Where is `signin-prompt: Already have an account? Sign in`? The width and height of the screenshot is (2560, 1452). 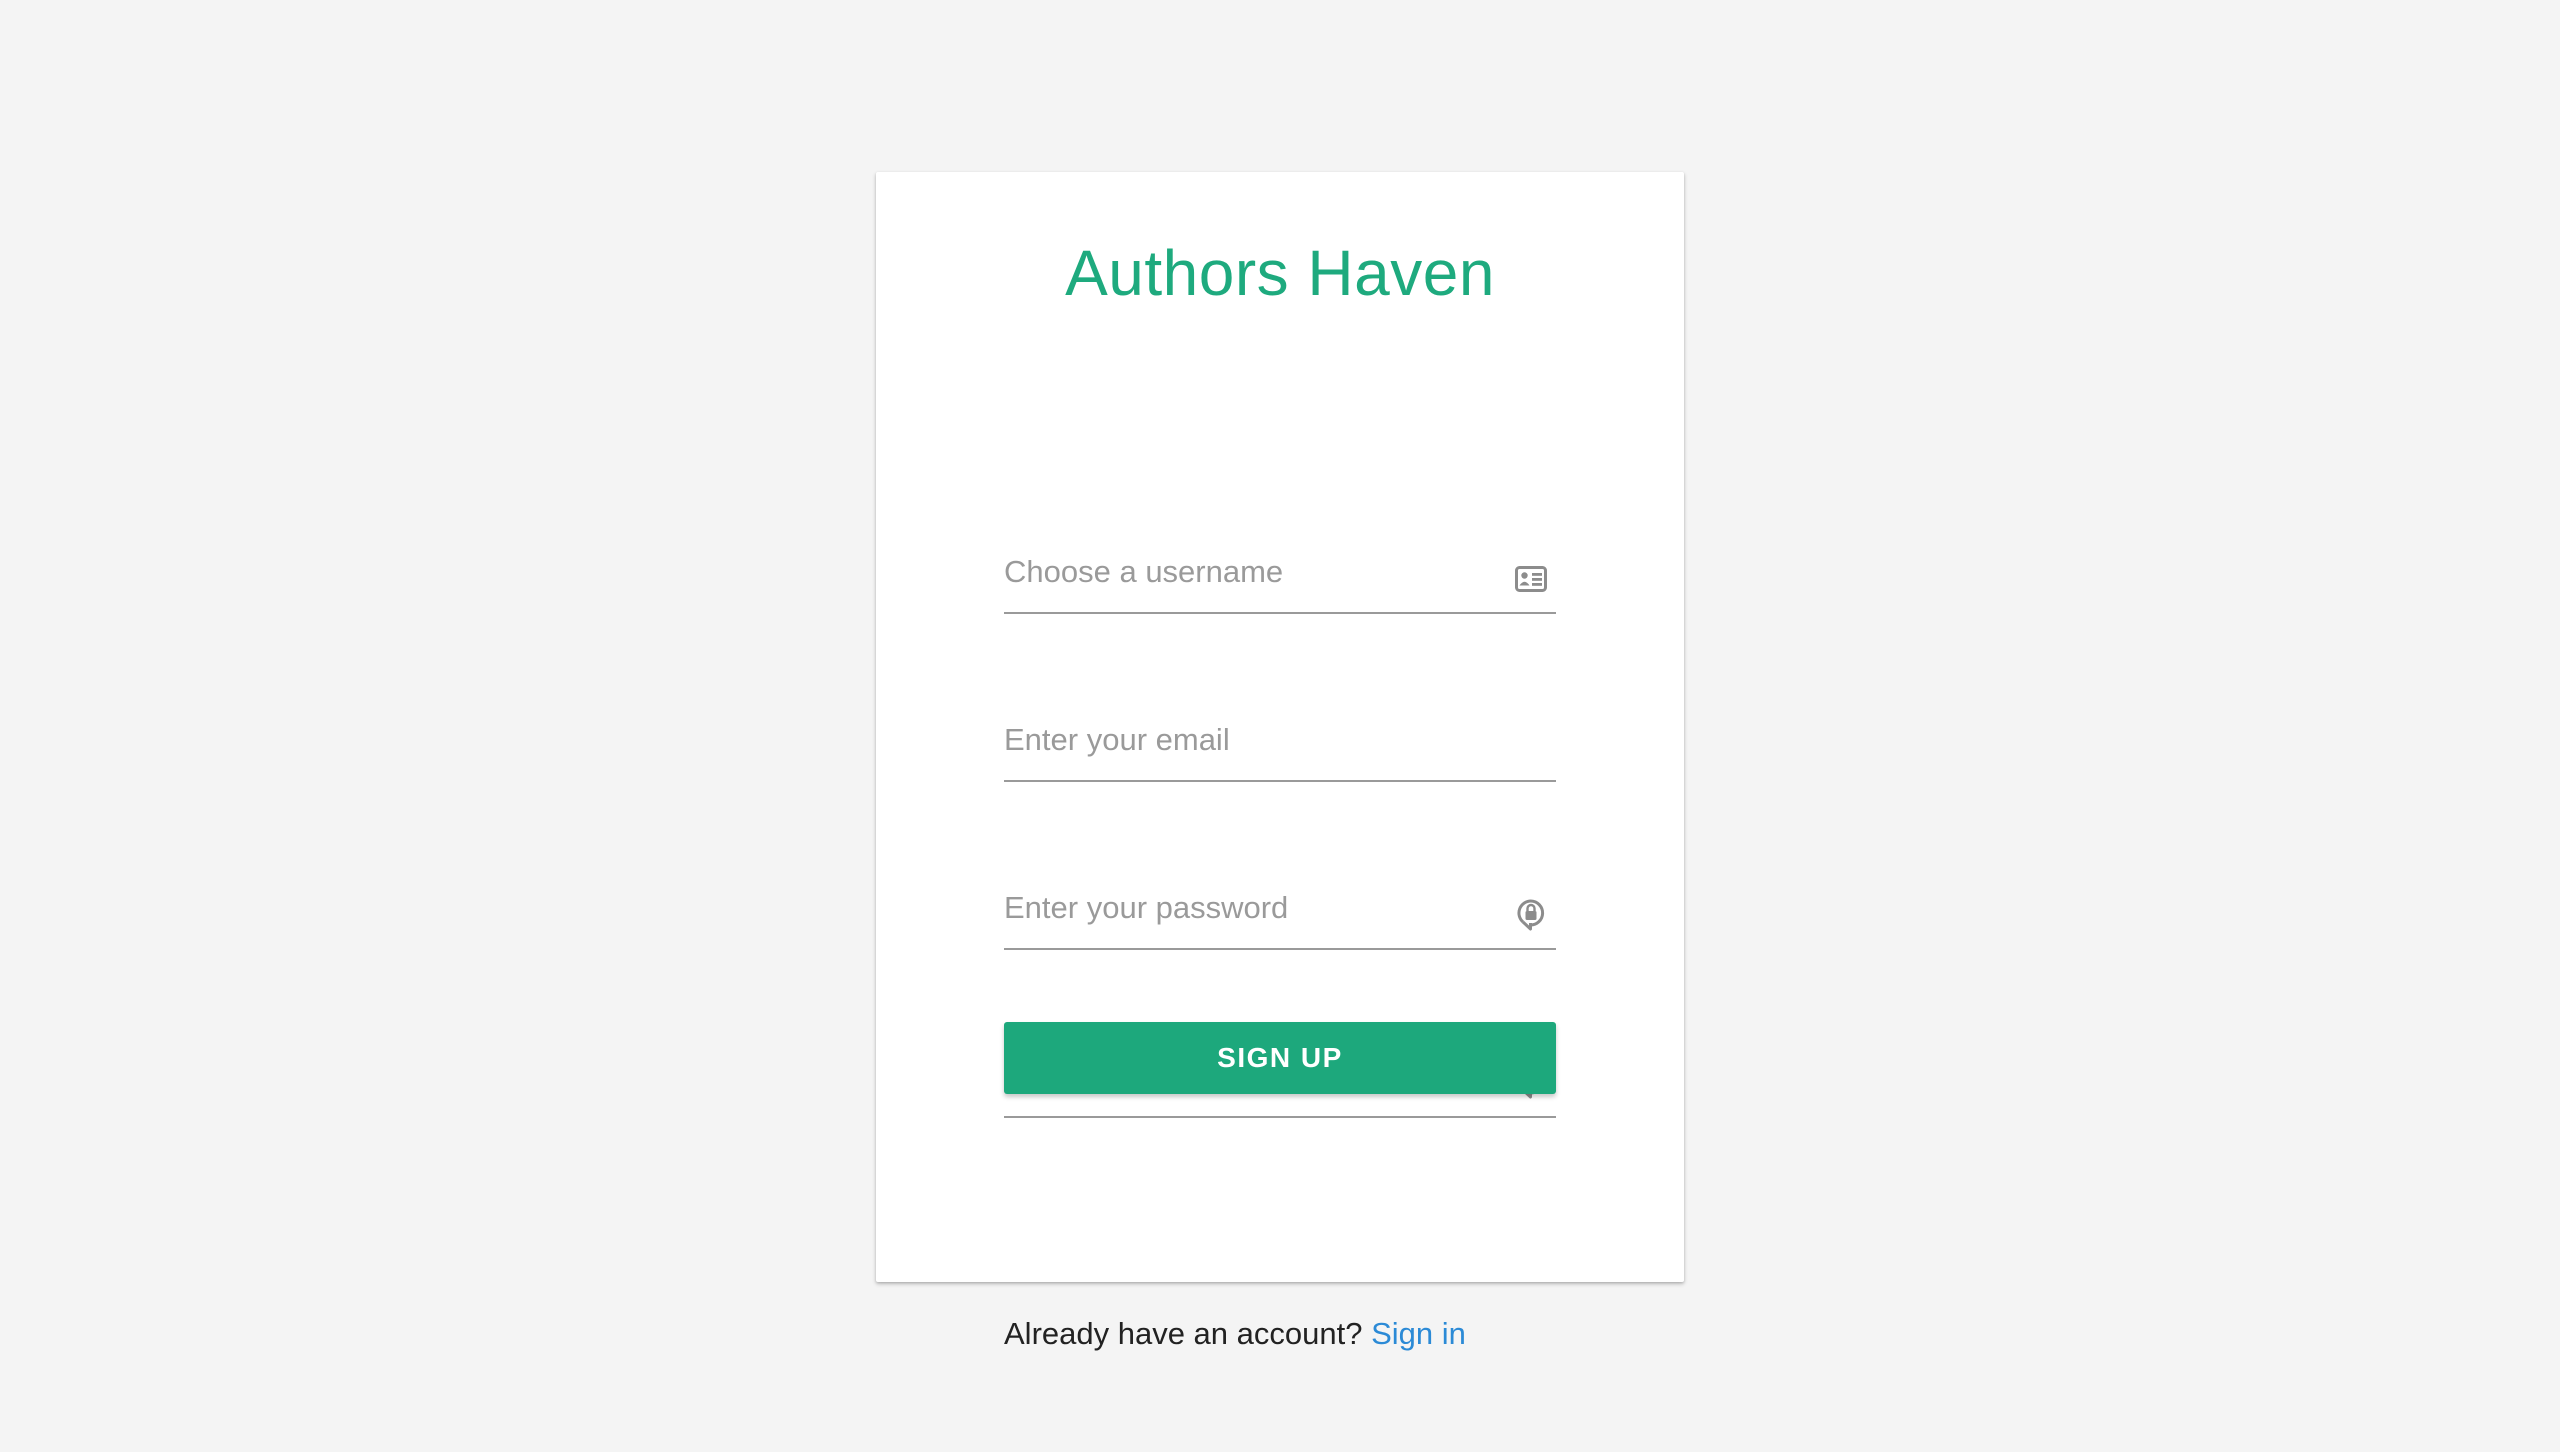
signin-prompt: Already have an account? Sign in is located at coordinates (1235, 1334).